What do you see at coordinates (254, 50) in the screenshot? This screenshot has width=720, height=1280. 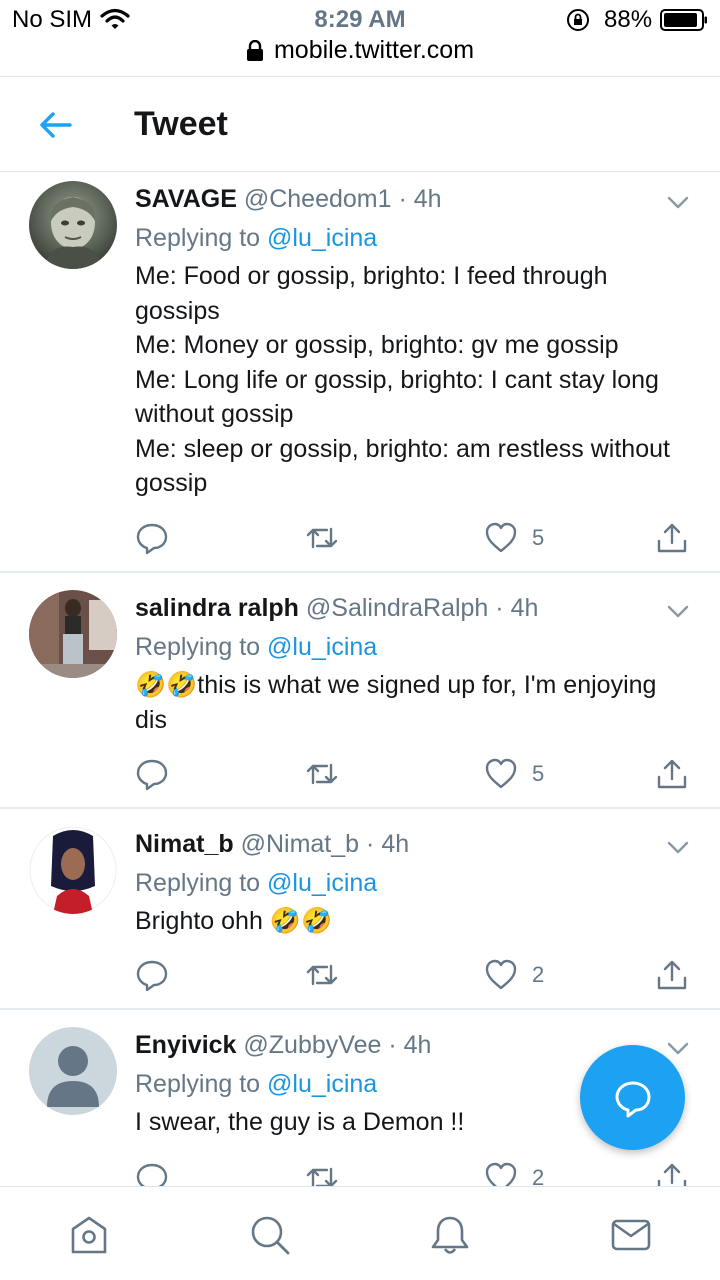 I see `lock-icon` at bounding box center [254, 50].